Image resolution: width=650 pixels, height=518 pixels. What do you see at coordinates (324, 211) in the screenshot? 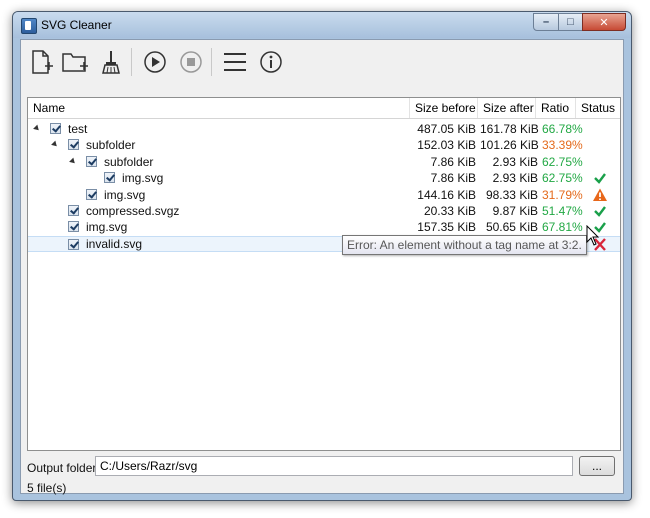
I see `tree-row: compressed.svgz 20.33 KiB 9.87 KiB 51.47%` at bounding box center [324, 211].